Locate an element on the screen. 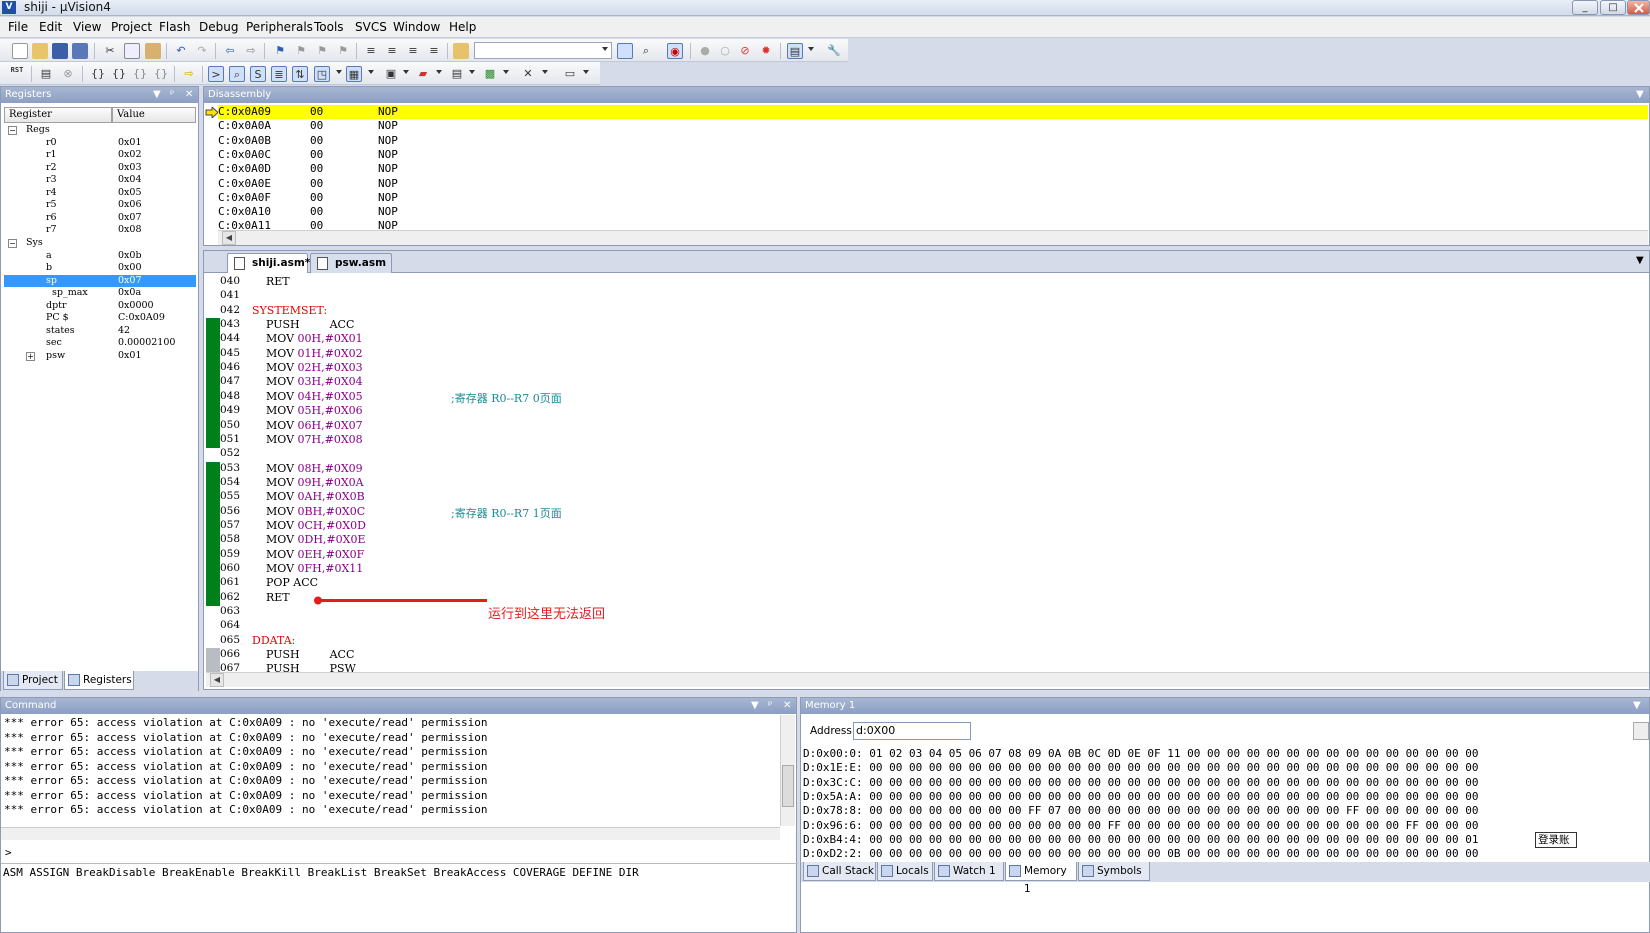 This screenshot has height=933, width=1650. configure-icon: 🔧 is located at coordinates (834, 51).